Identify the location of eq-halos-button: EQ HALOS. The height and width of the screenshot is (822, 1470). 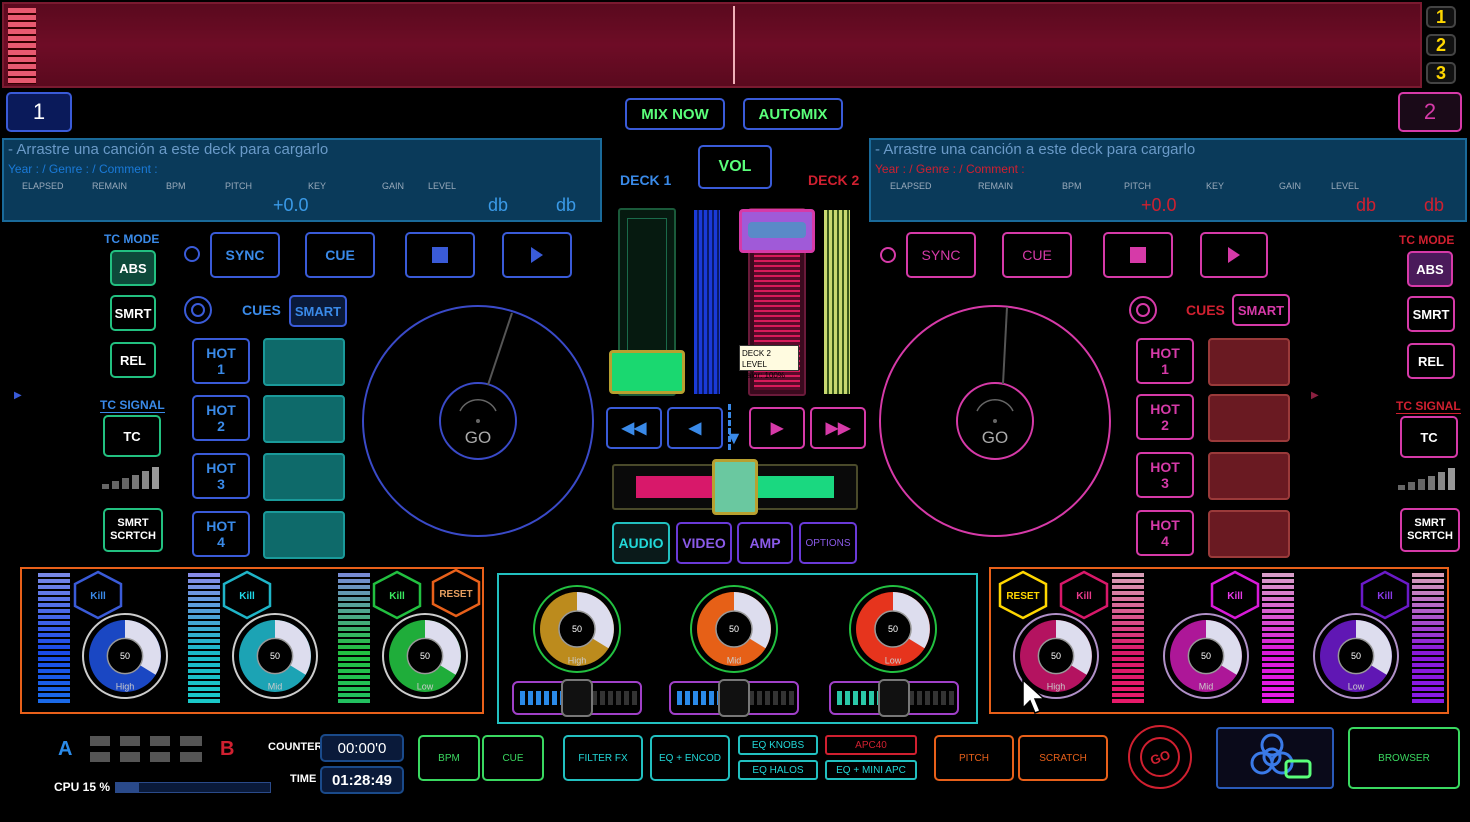
(778, 770).